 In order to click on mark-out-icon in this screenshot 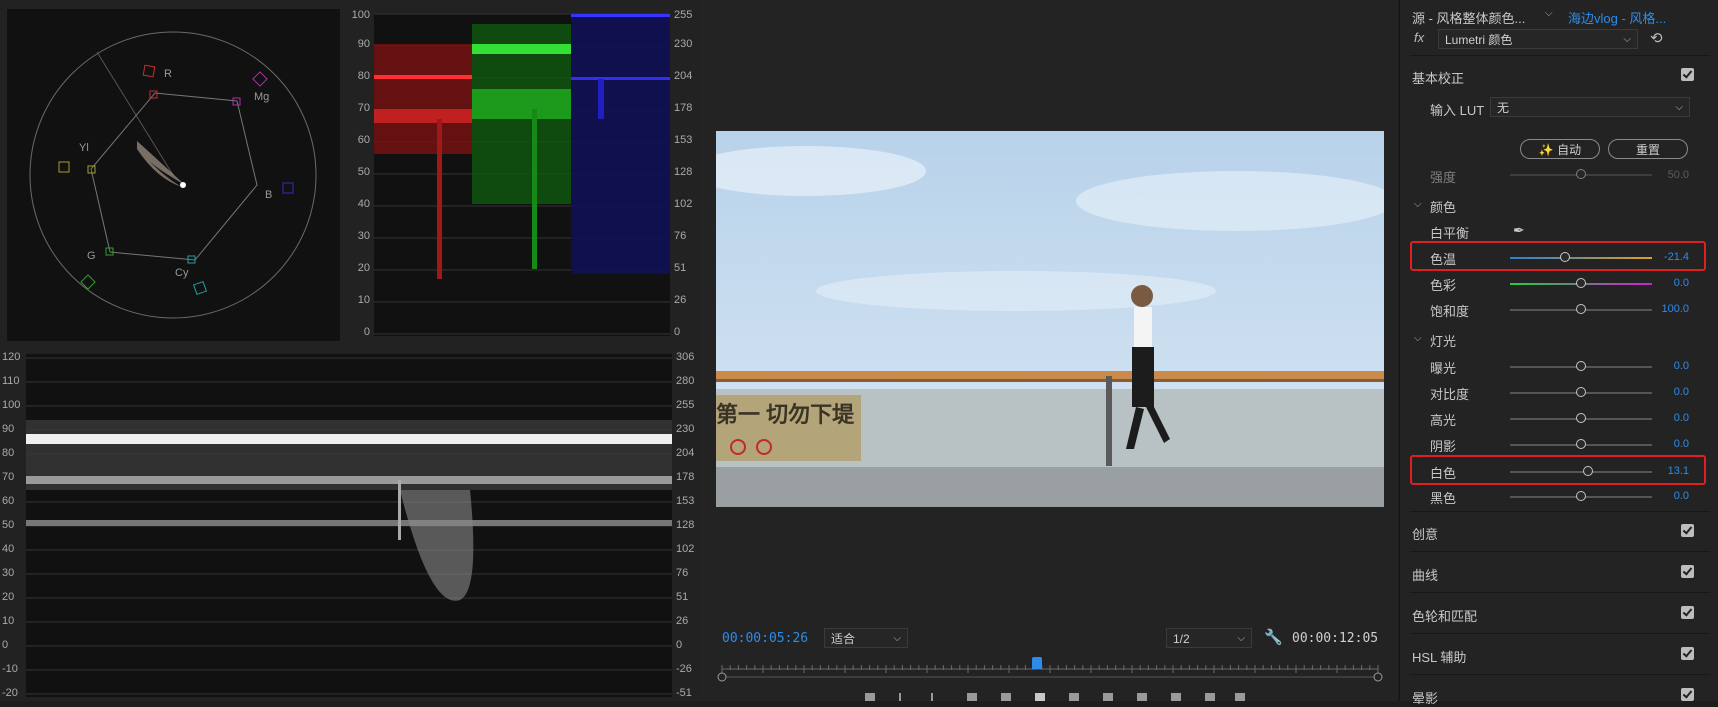, I will do `click(932, 697)`.